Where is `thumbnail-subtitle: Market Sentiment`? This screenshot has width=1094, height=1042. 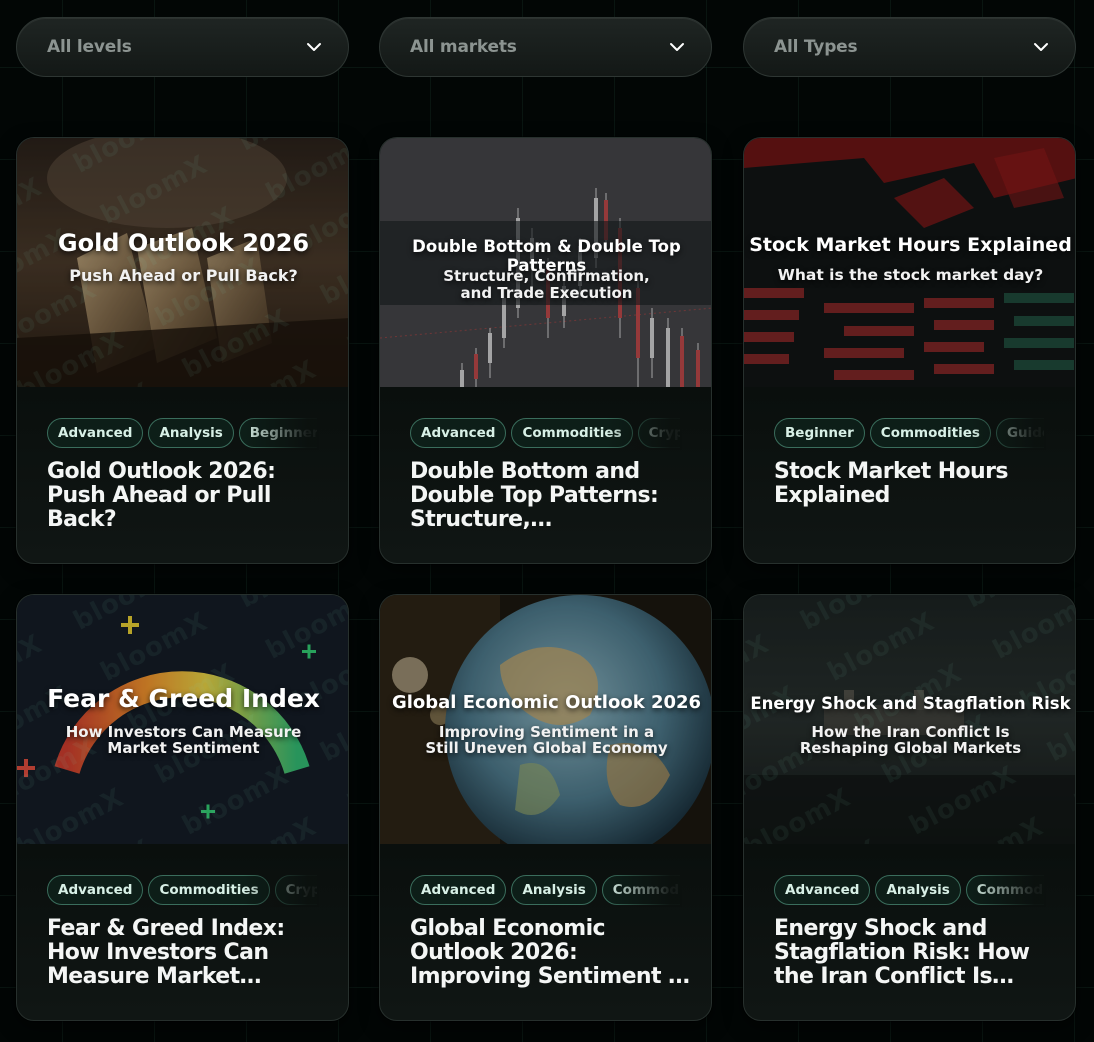 thumbnail-subtitle: Market Sentiment is located at coordinates (183, 748).